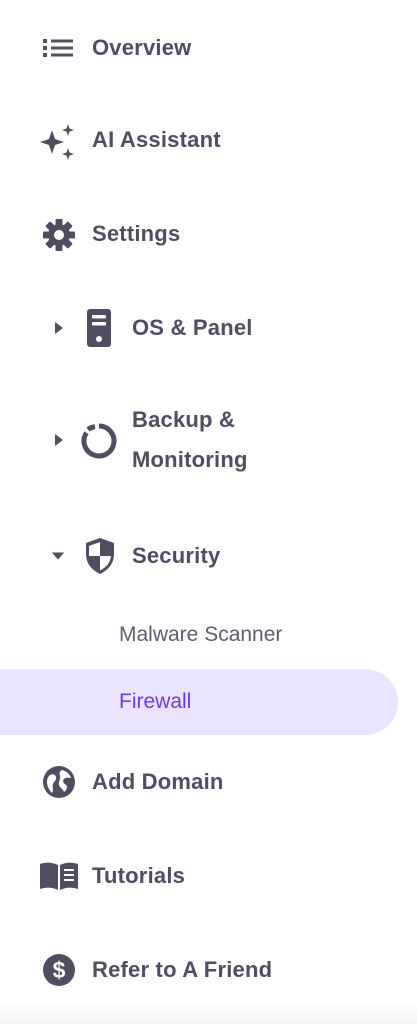  Describe the element at coordinates (208, 1013) in the screenshot. I see `bottom-fade` at that location.